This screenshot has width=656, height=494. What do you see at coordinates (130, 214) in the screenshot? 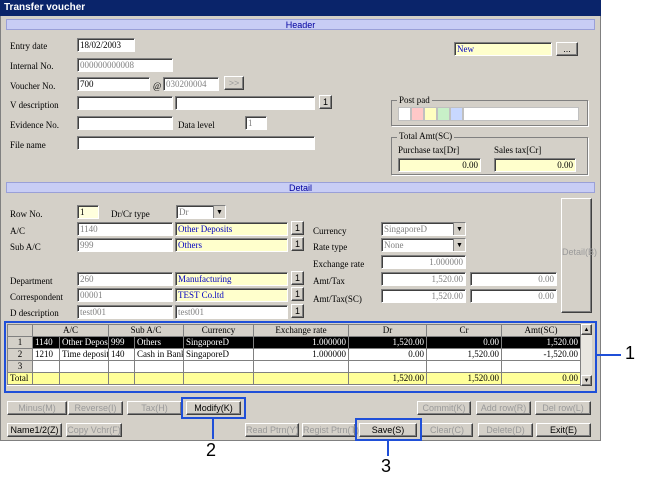
I see `drcr-type-label: Dr/Cr type` at bounding box center [130, 214].